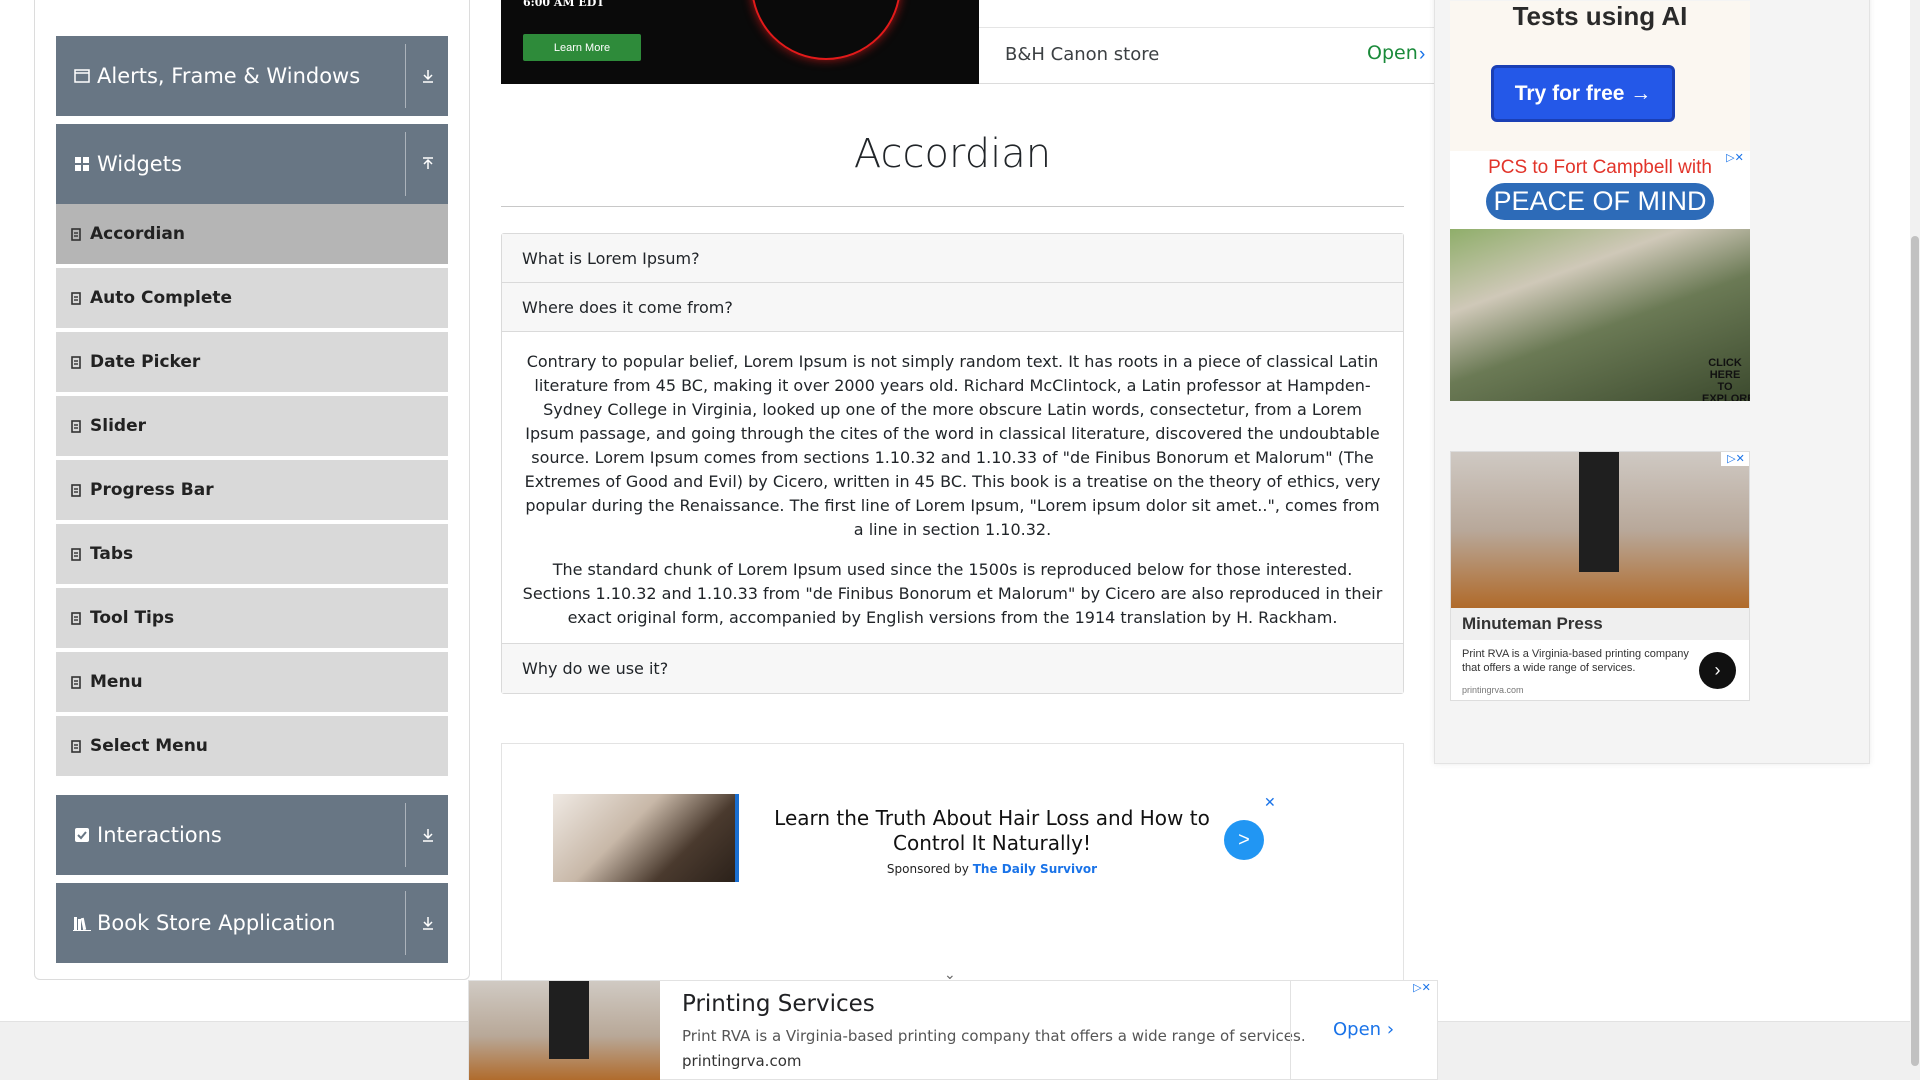 The height and width of the screenshot is (1080, 1920). Describe the element at coordinates (82, 923) in the screenshot. I see `books-icon` at that location.